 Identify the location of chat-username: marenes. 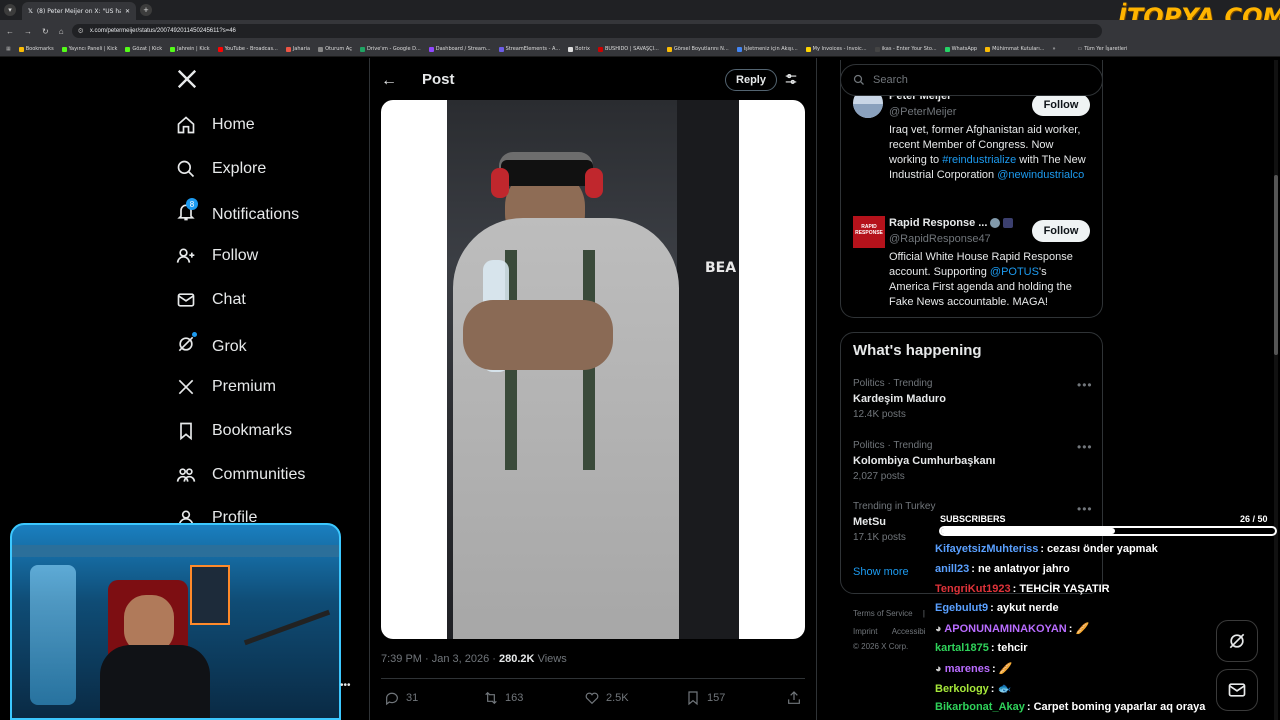
(967, 669).